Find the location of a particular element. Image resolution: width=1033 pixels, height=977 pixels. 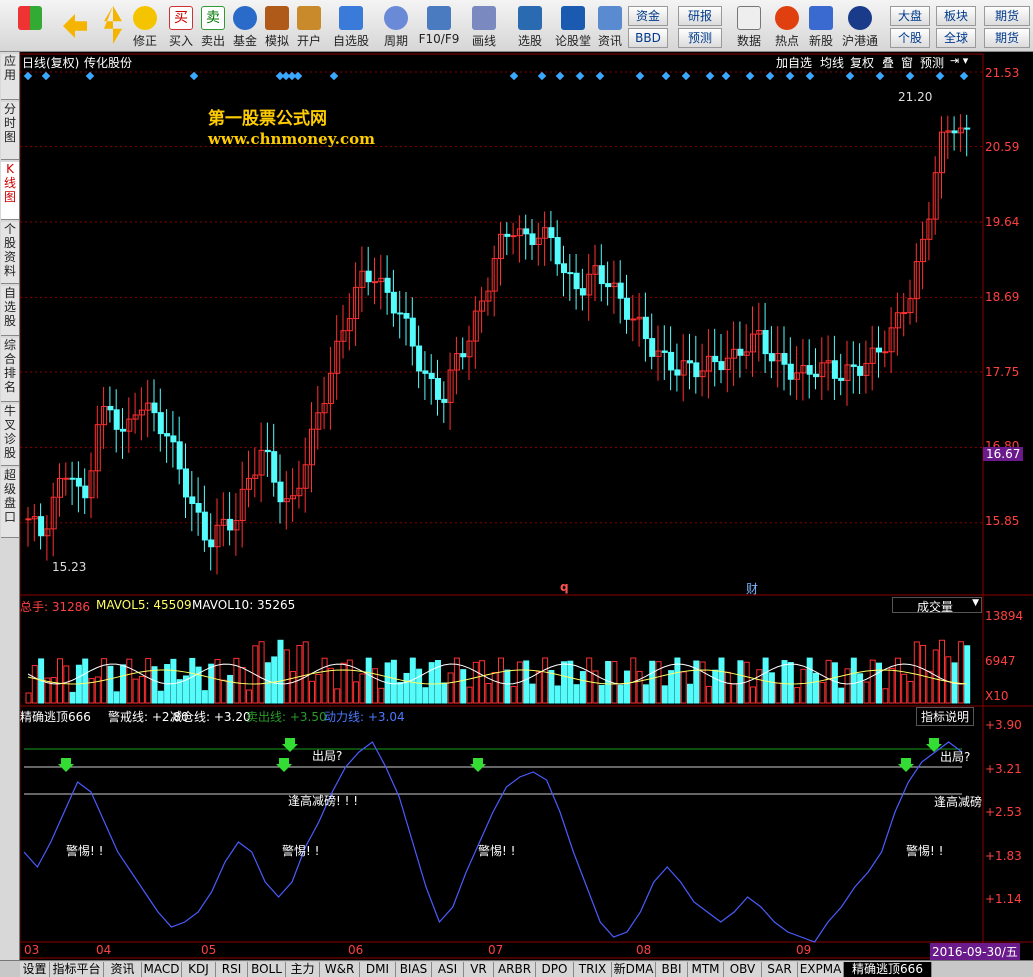

fund-button: 基金 is located at coordinates (245, 27).